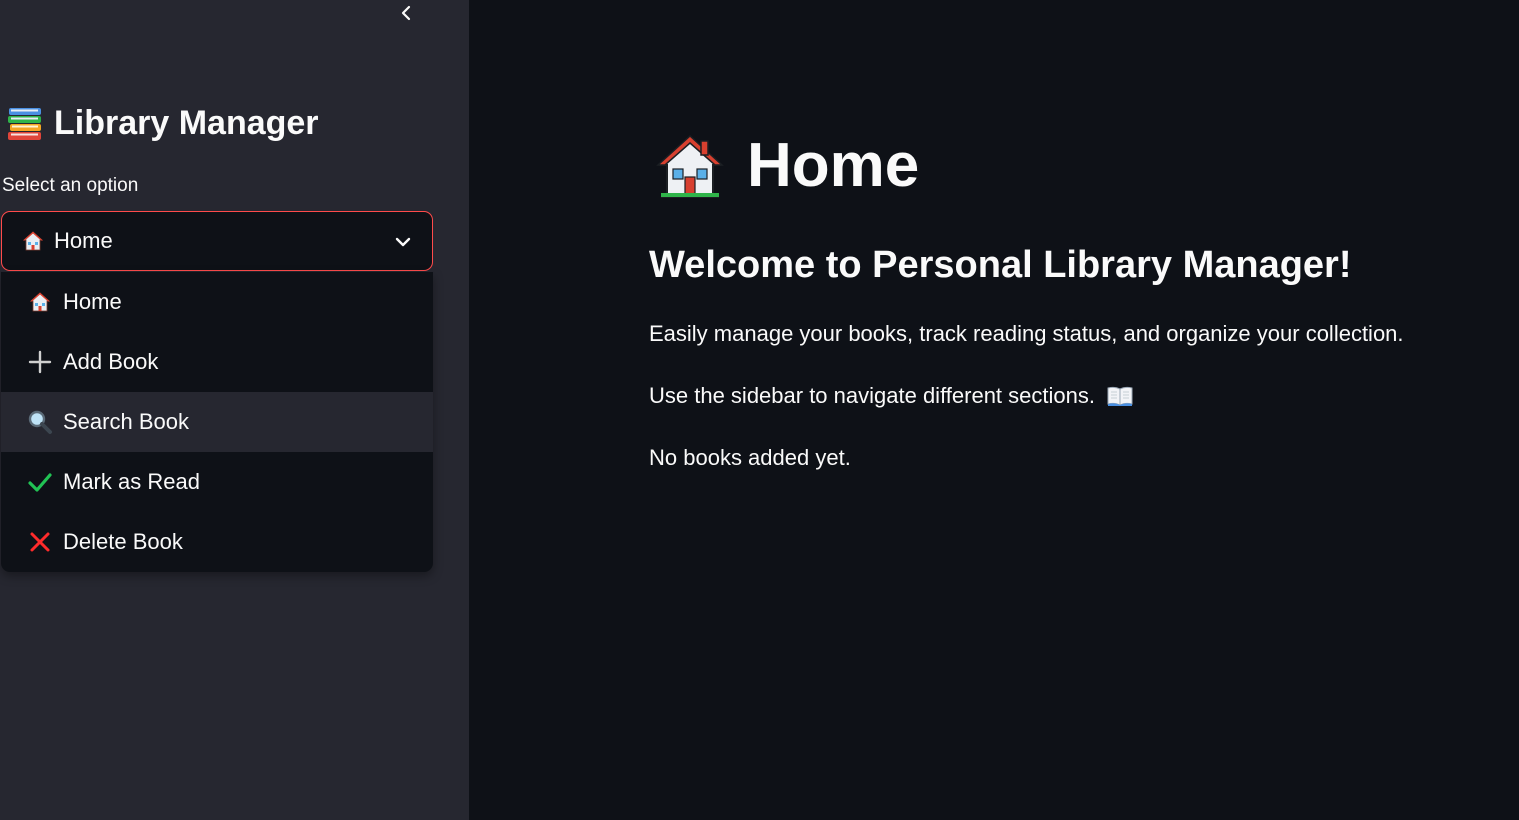  What do you see at coordinates (833, 165) in the screenshot?
I see `page-title-text: Home` at bounding box center [833, 165].